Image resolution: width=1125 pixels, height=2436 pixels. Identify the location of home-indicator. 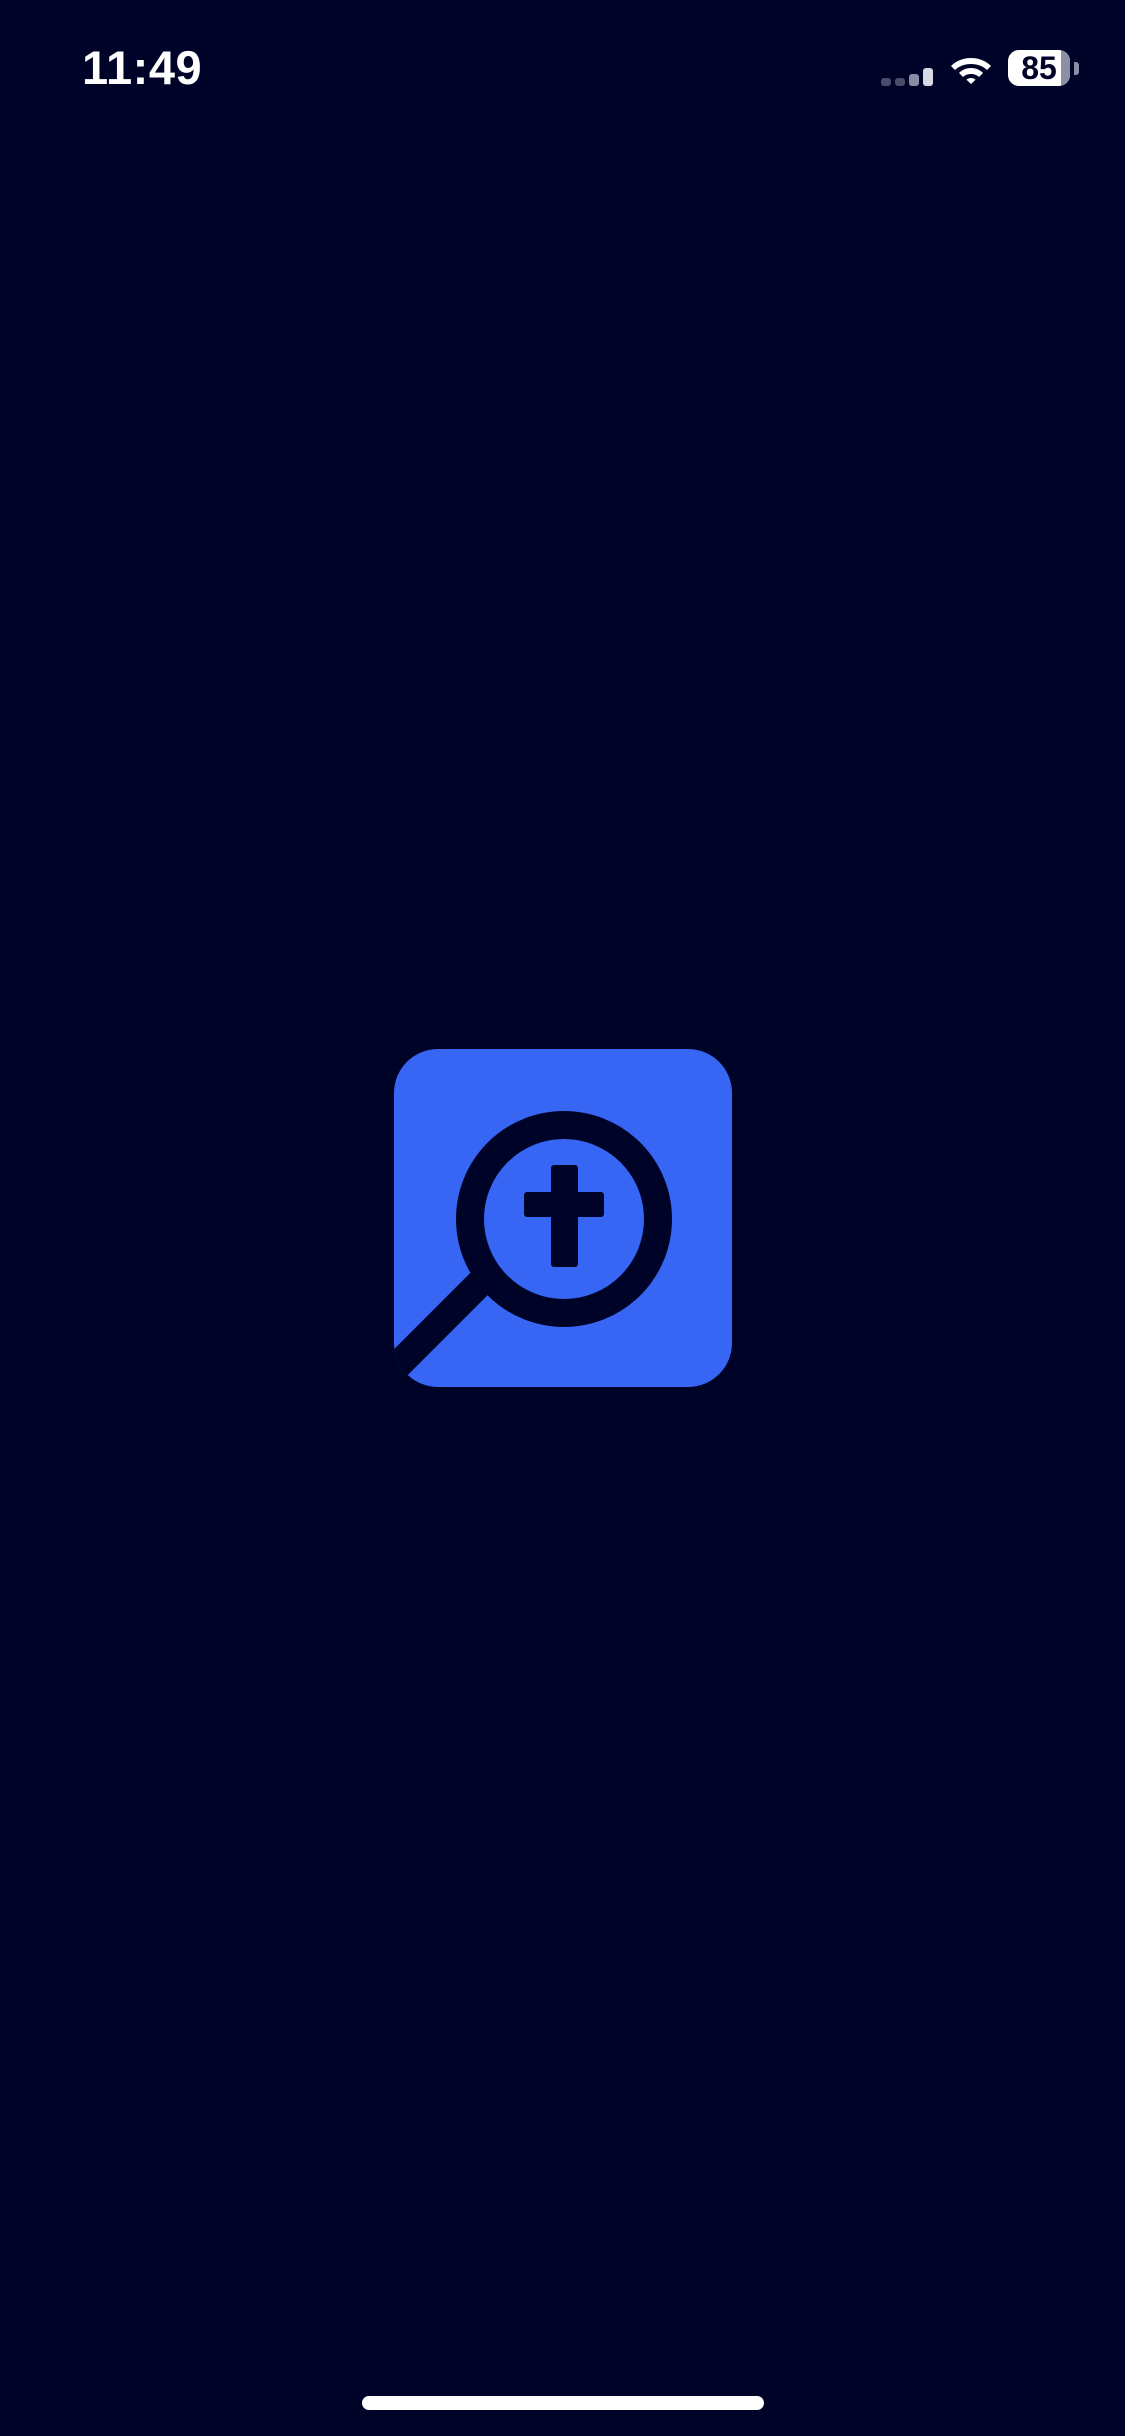
(563, 2403).